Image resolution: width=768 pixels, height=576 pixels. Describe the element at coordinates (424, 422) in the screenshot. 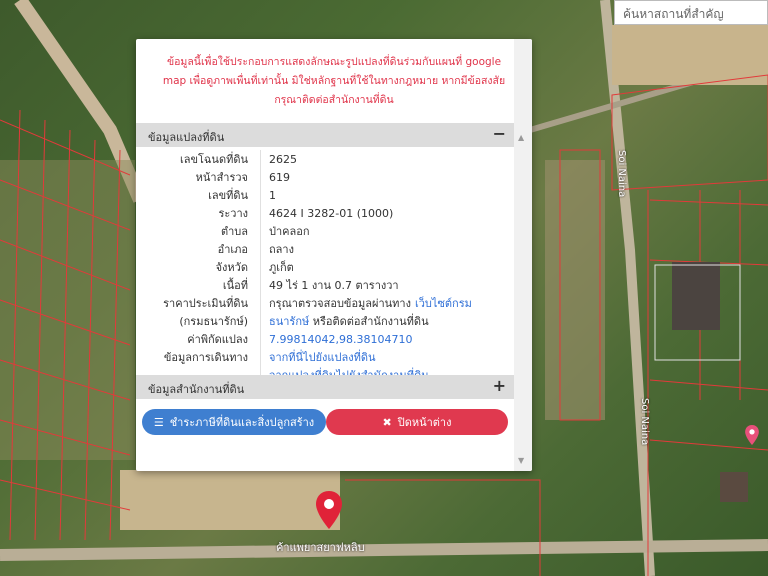

I see `button-label: ปิดหน้าต่าง` at that location.